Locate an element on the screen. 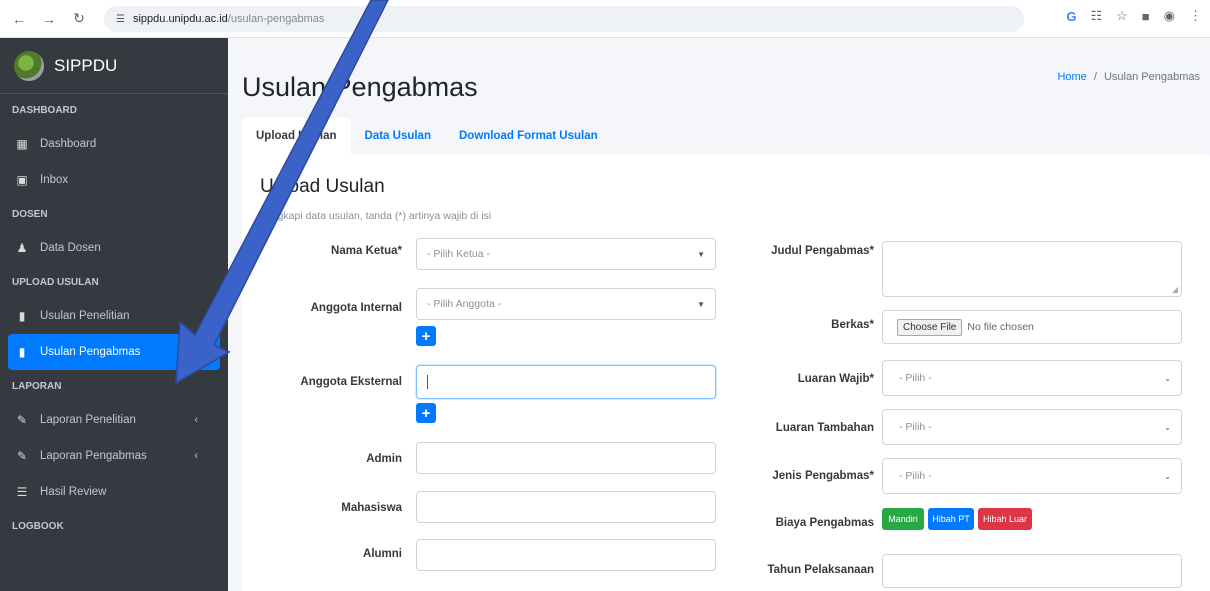 This screenshot has width=1210, height=591. nav-header-logbook: LOGBOOK is located at coordinates (38, 526).